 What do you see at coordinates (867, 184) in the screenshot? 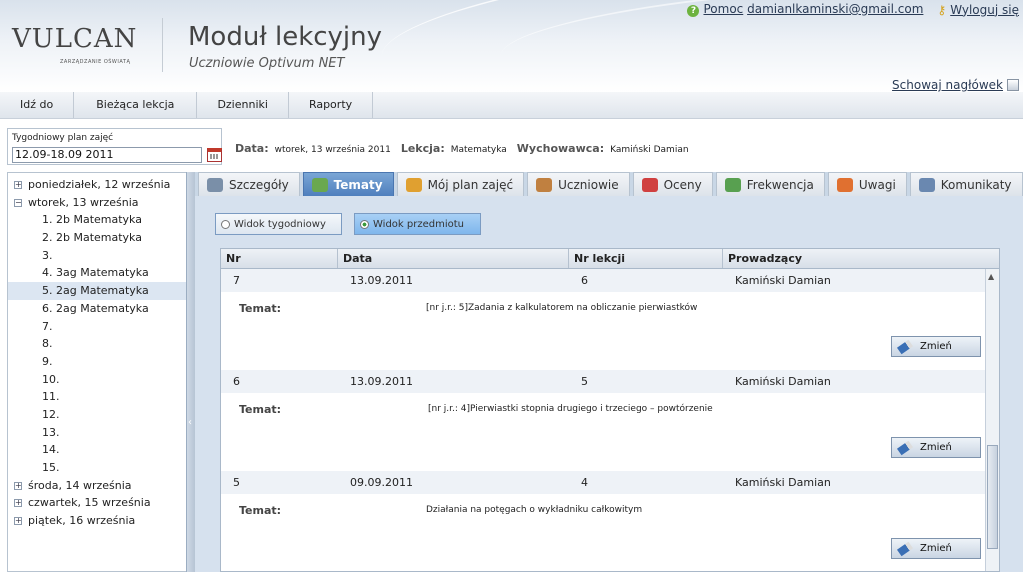
I see `tab-7: Uwagi` at bounding box center [867, 184].